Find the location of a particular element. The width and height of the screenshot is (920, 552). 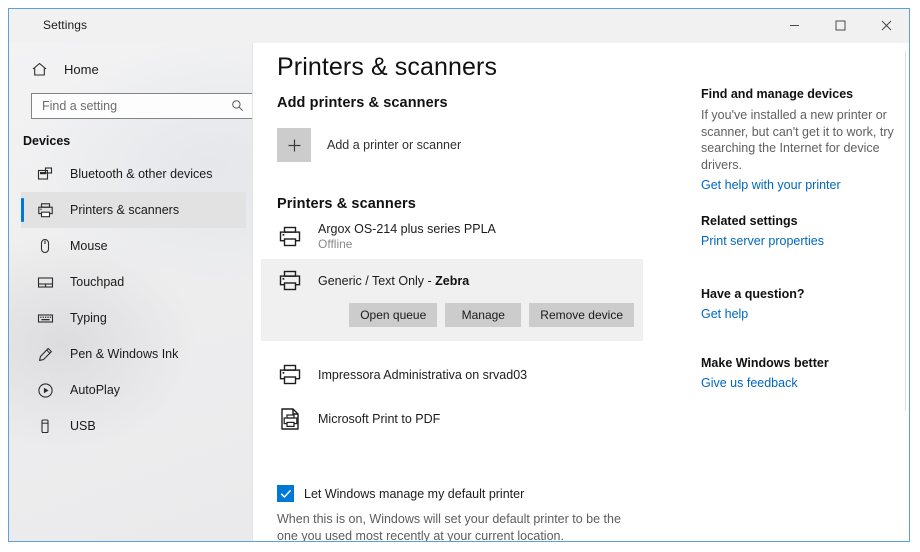

printer-row: Microsoft Print to PDF is located at coordinates (452, 419).